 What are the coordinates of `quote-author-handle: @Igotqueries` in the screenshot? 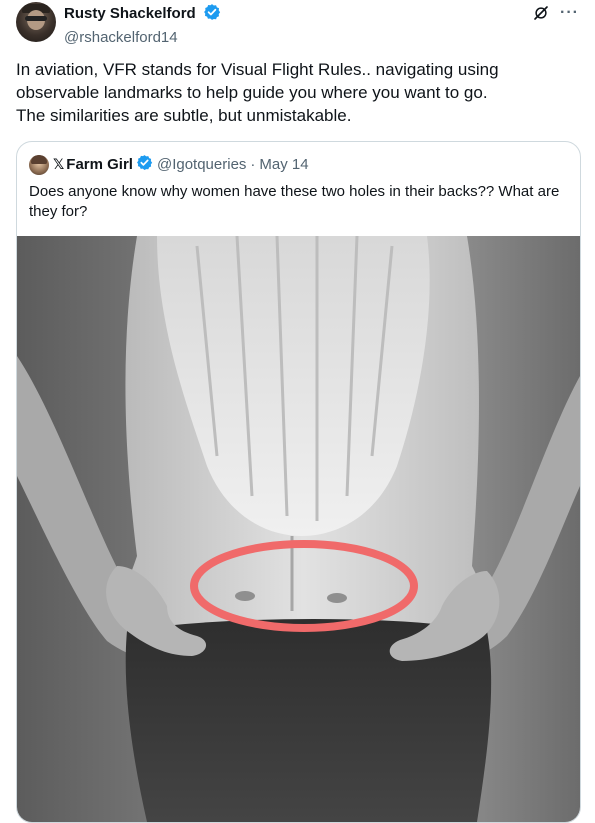 It's located at (201, 164).